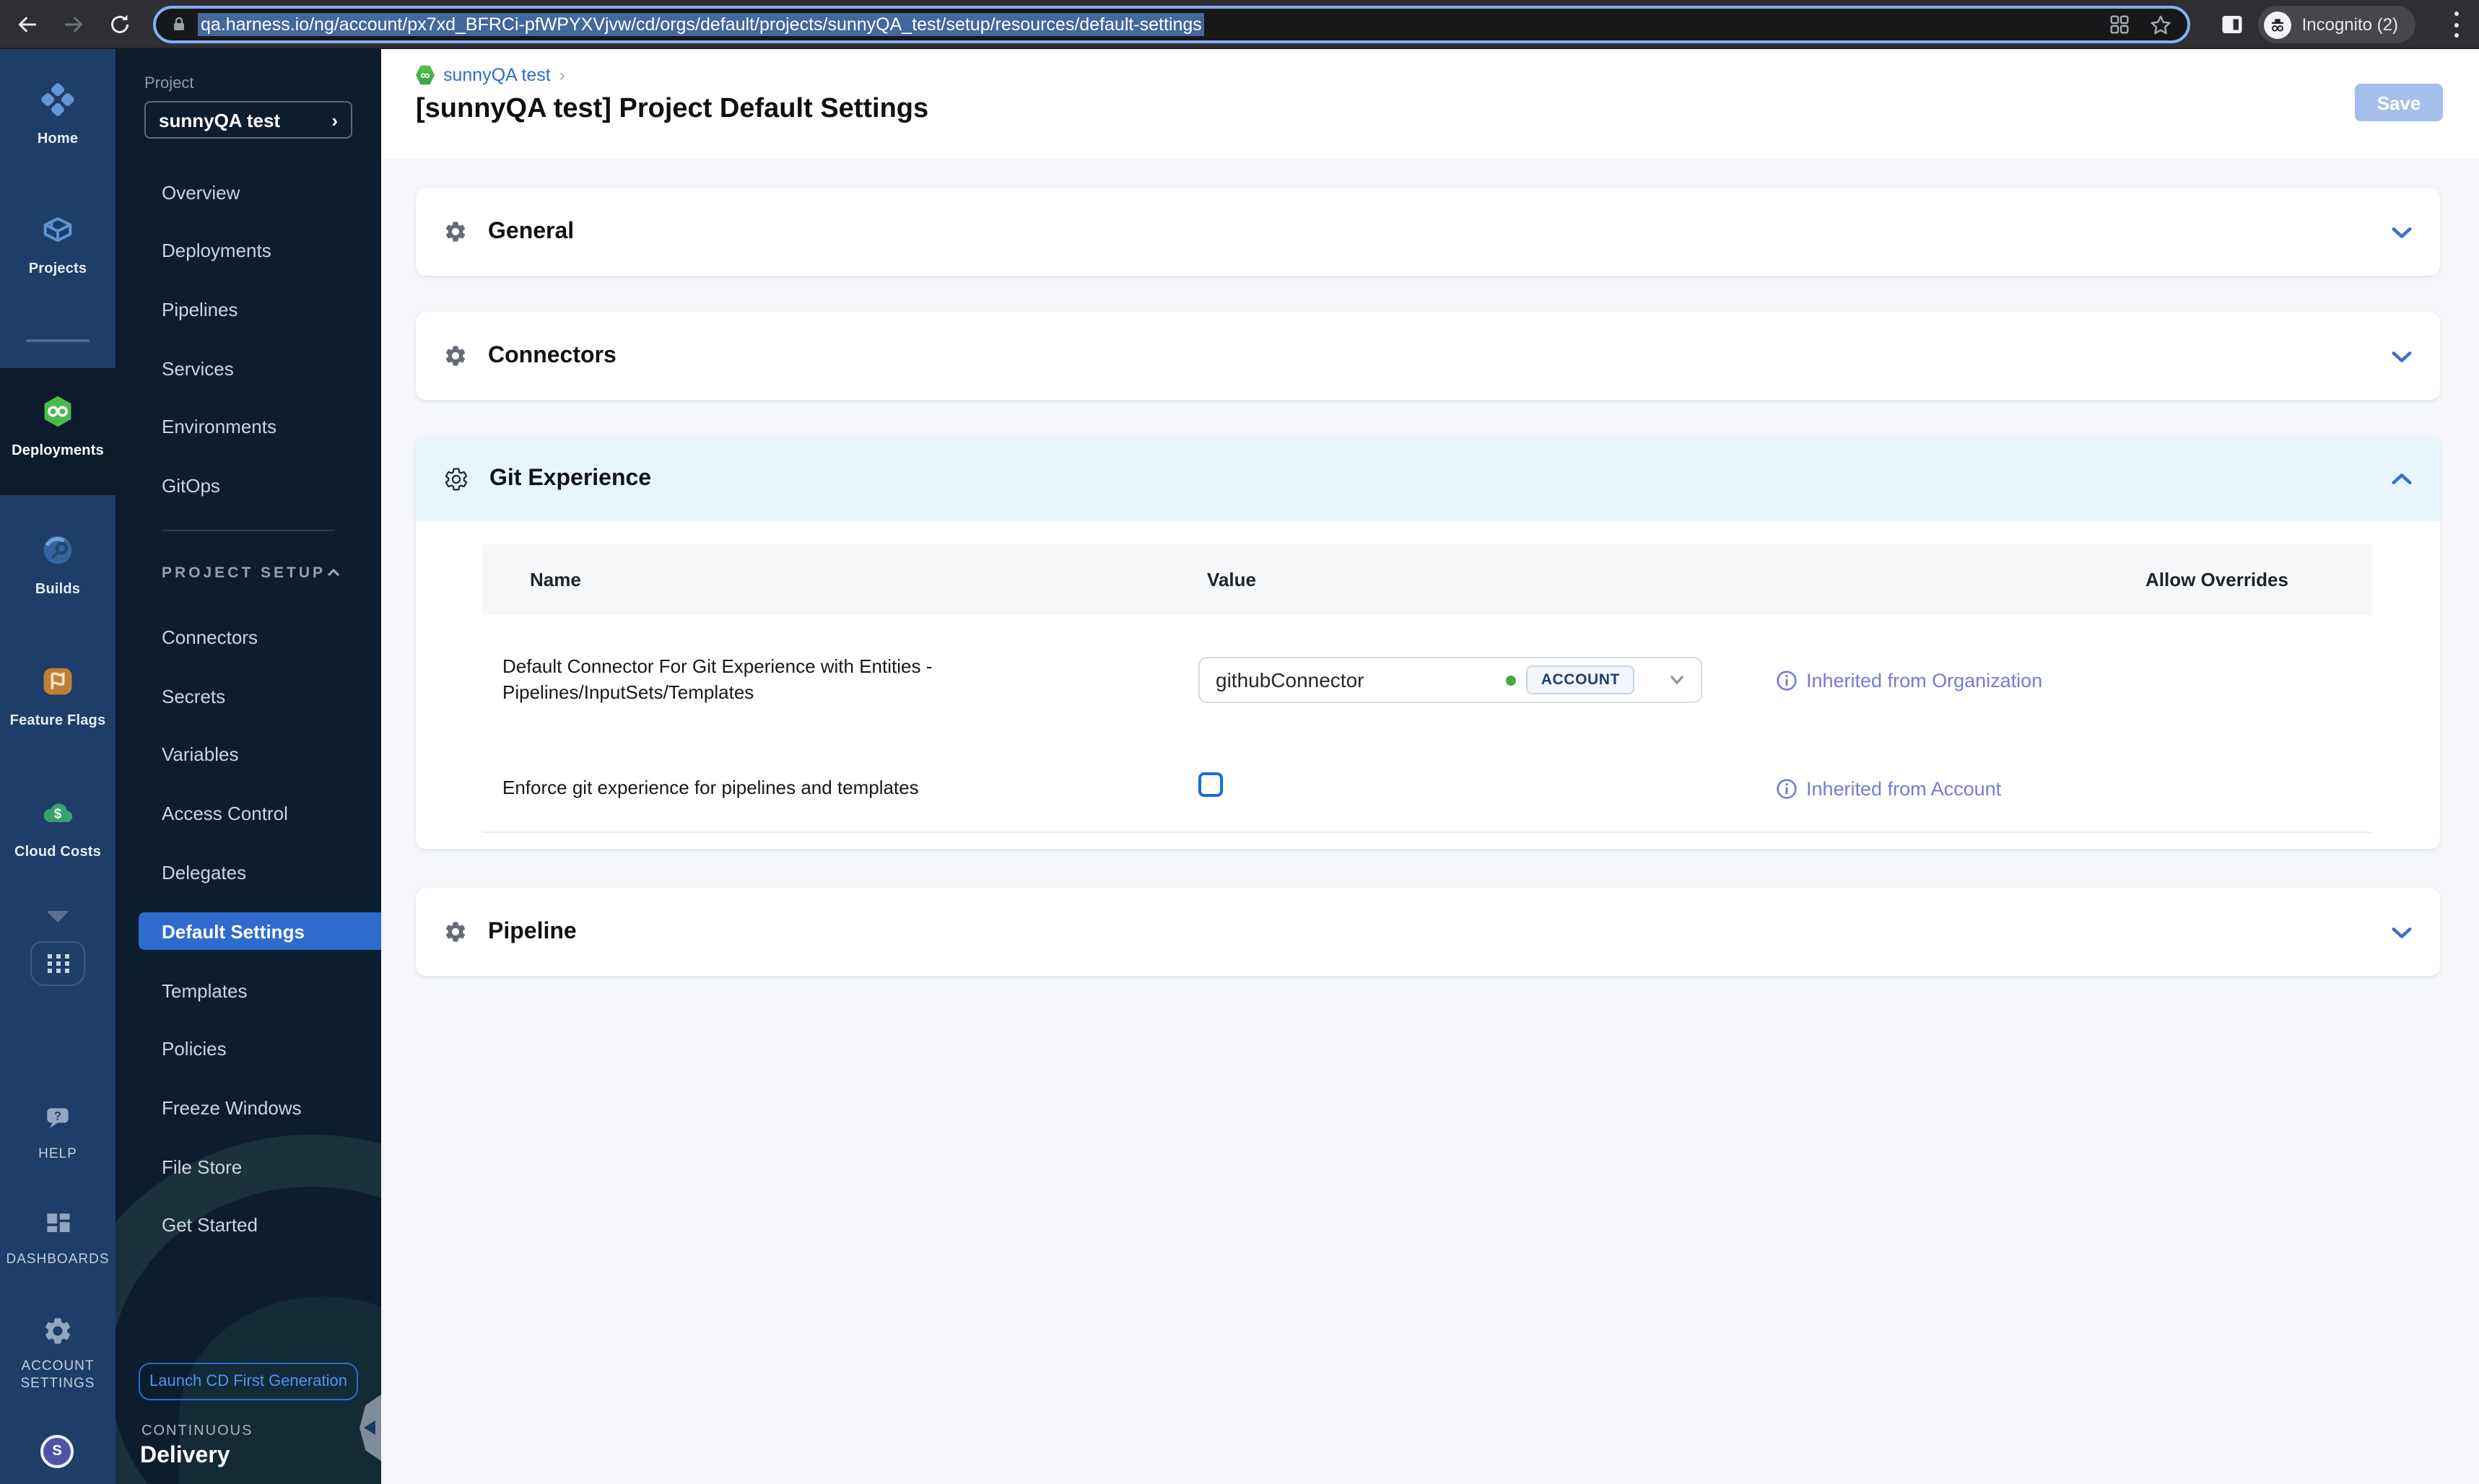 This screenshot has width=2479, height=1484. What do you see at coordinates (74, 25) in the screenshot?
I see `forward-icon` at bounding box center [74, 25].